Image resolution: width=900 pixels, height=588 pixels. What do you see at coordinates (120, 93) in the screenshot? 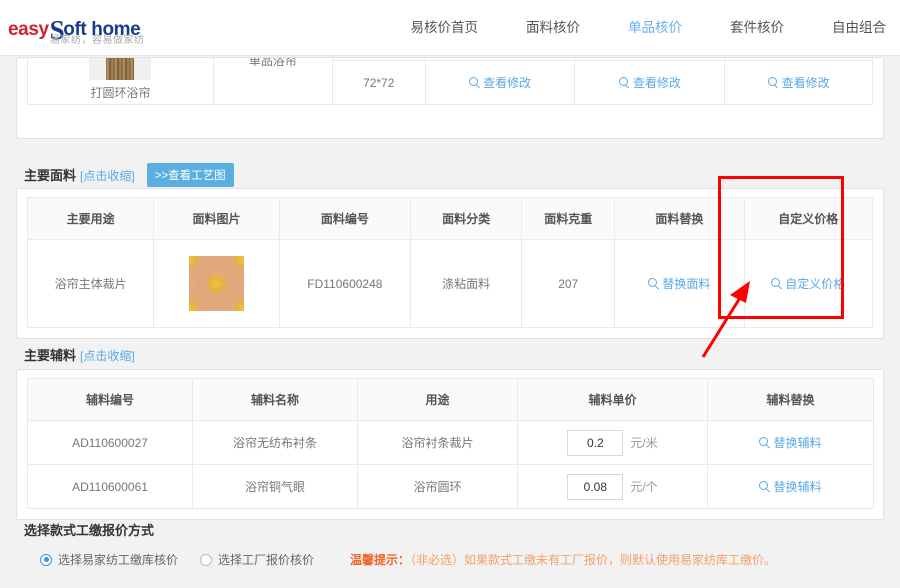
I see `product-name: 打圆环浴帘` at bounding box center [120, 93].